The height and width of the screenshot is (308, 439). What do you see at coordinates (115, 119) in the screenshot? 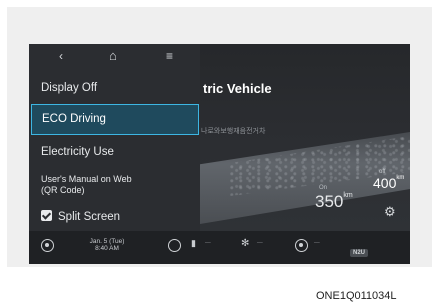
I see `menu-item-eco-driving: ECO Driving` at bounding box center [115, 119].